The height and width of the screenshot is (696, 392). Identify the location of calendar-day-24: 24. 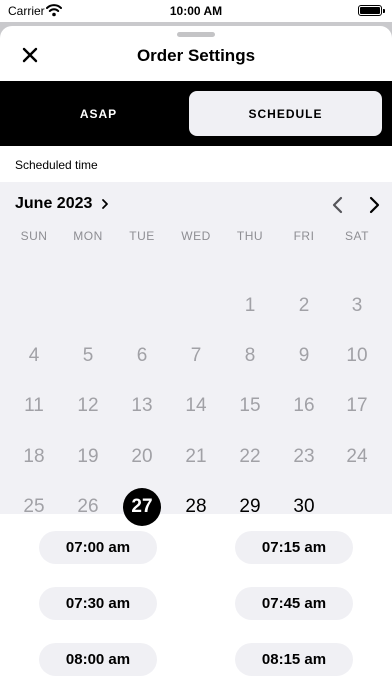
(357, 456).